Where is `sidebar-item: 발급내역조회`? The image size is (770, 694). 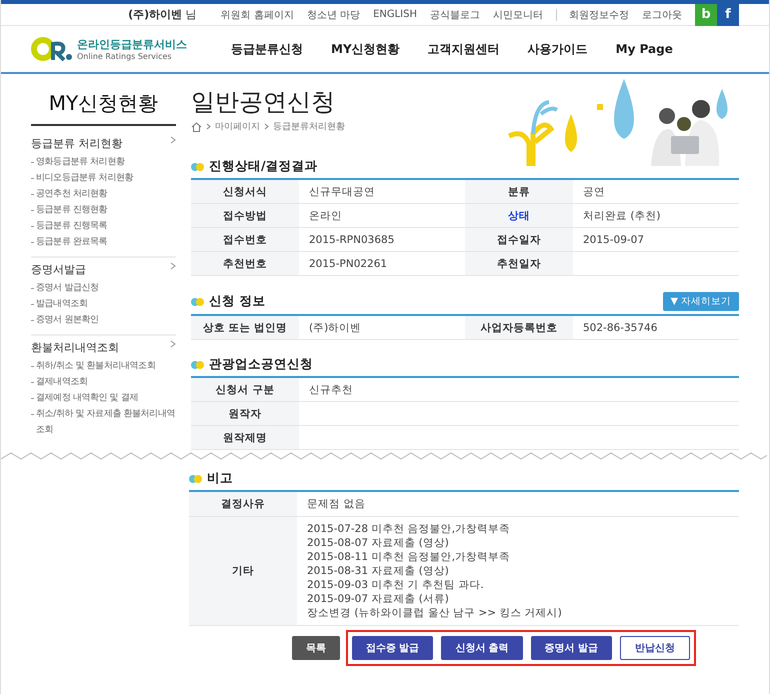 sidebar-item: 발급내역조회 is located at coordinates (103, 304).